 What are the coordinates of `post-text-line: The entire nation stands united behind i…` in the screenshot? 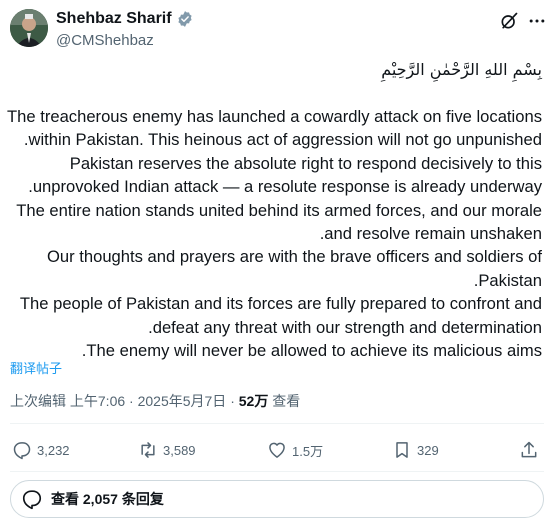 It's located at (279, 210).